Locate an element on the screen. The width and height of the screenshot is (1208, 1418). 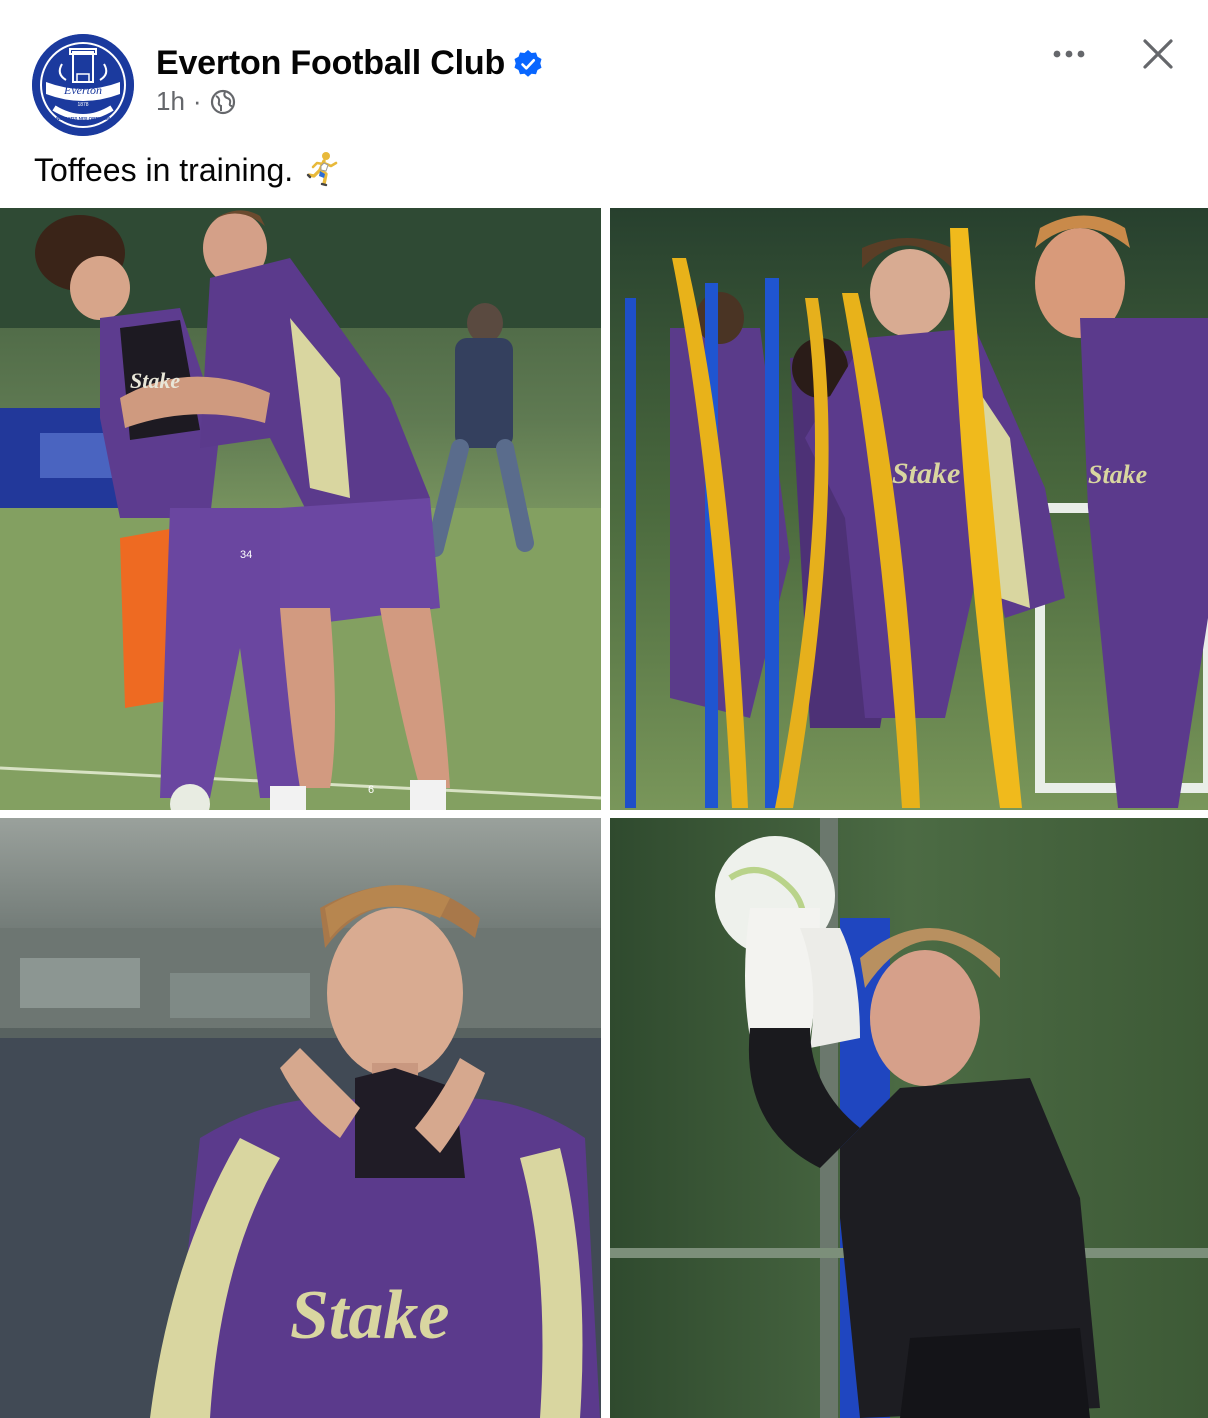
page-avatar: Everton 1878 NIL SATIS NISI OPTIMUM is located at coordinates (83, 85).